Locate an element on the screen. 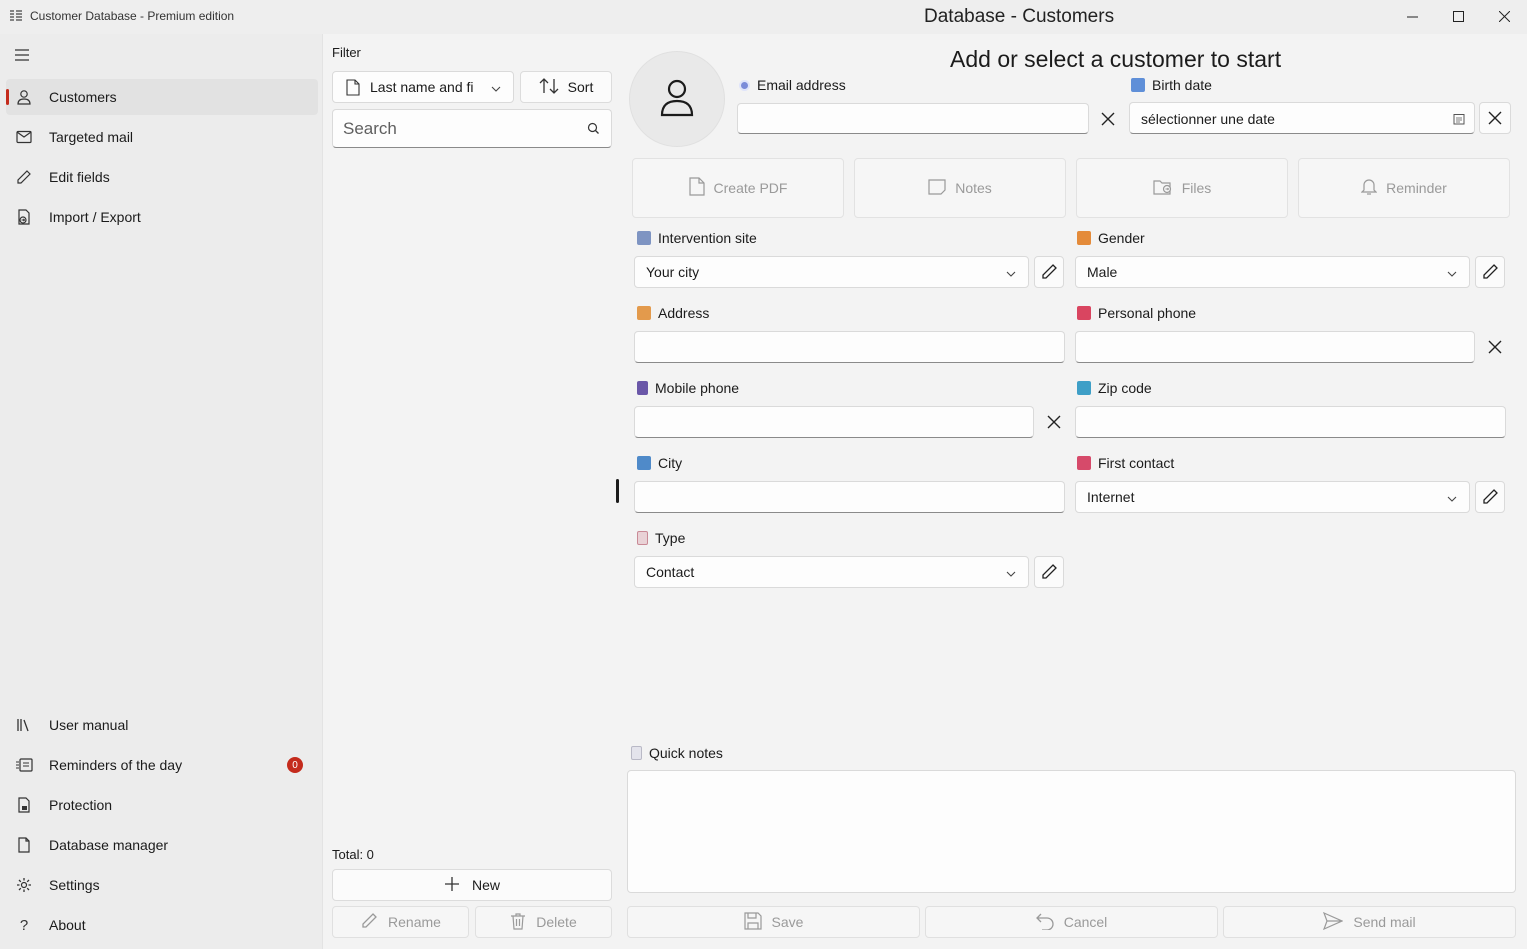 The image size is (1527, 949). mobile-phone-label-text: Mobile phone is located at coordinates (697, 388).